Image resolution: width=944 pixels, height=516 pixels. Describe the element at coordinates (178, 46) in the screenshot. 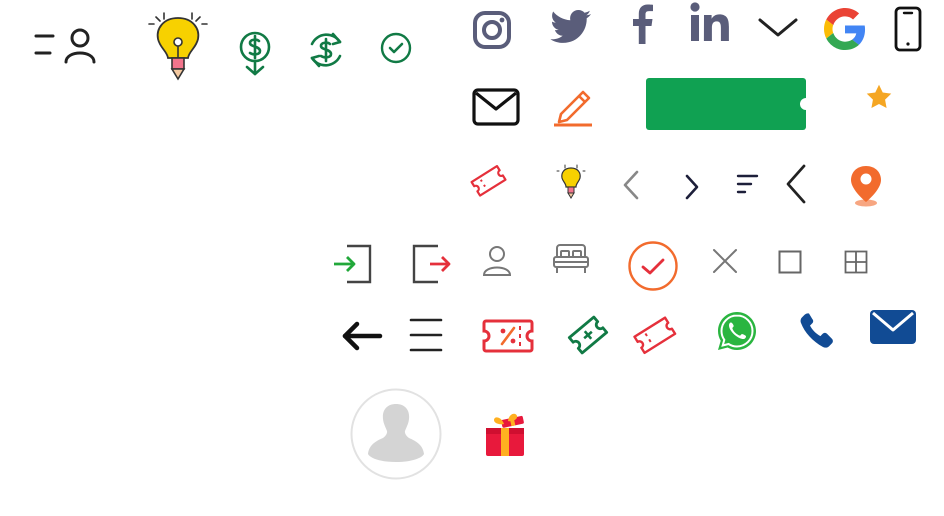

I see `lightbulb-pencil-icon` at that location.